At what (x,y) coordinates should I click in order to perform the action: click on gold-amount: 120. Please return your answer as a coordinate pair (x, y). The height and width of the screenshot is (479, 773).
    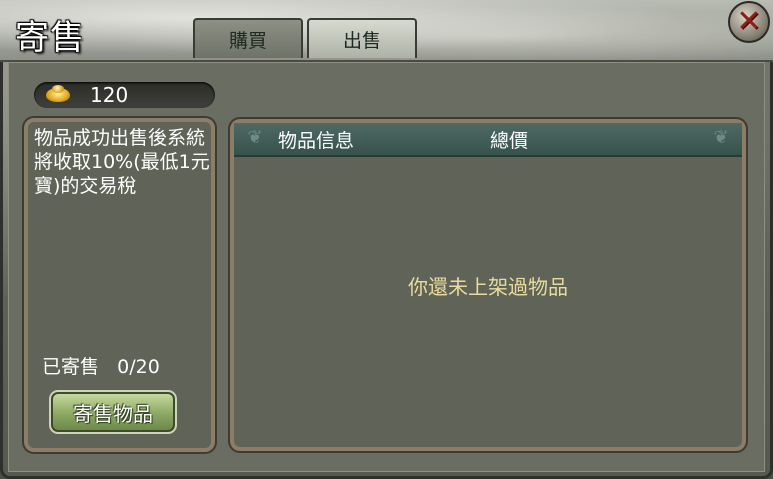
    Looking at the image, I should click on (109, 95).